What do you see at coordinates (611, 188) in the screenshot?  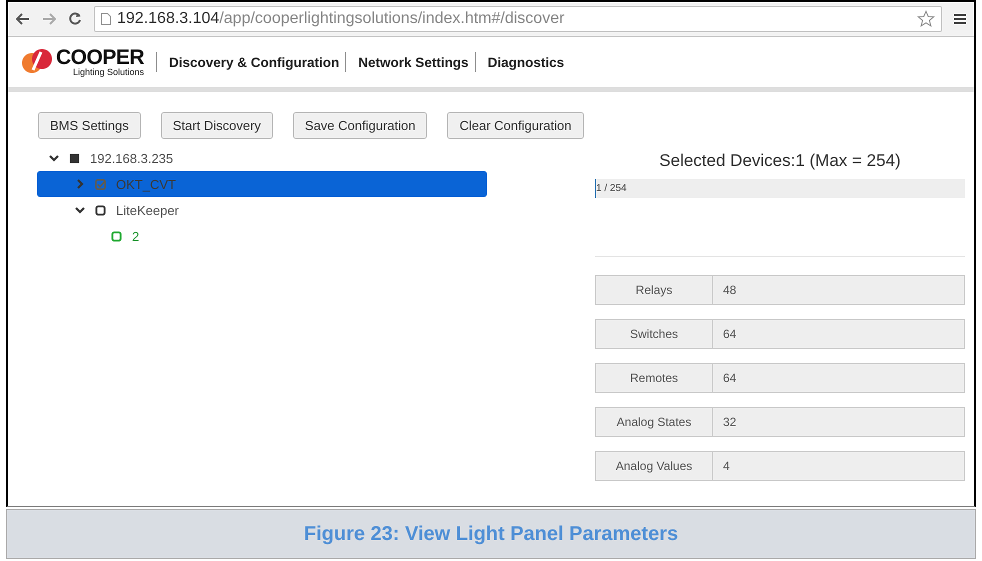 I see `progress-text: 1 / 254` at bounding box center [611, 188].